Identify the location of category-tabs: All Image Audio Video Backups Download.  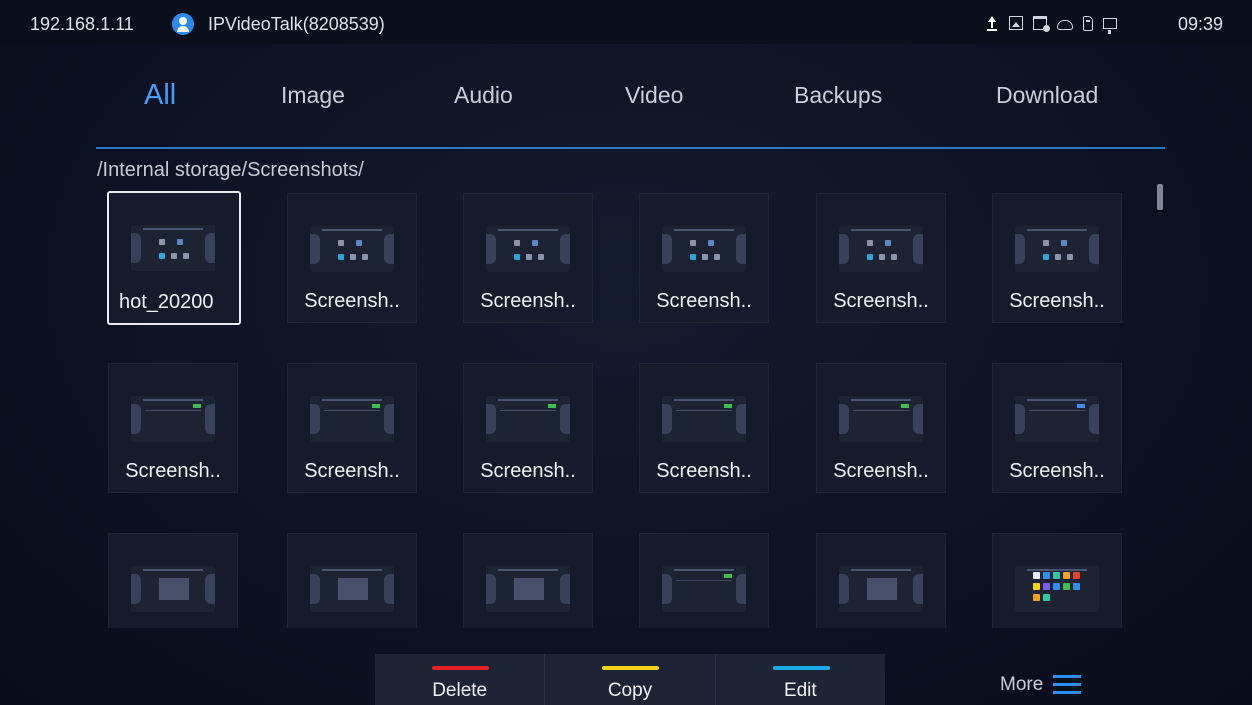
(630, 109).